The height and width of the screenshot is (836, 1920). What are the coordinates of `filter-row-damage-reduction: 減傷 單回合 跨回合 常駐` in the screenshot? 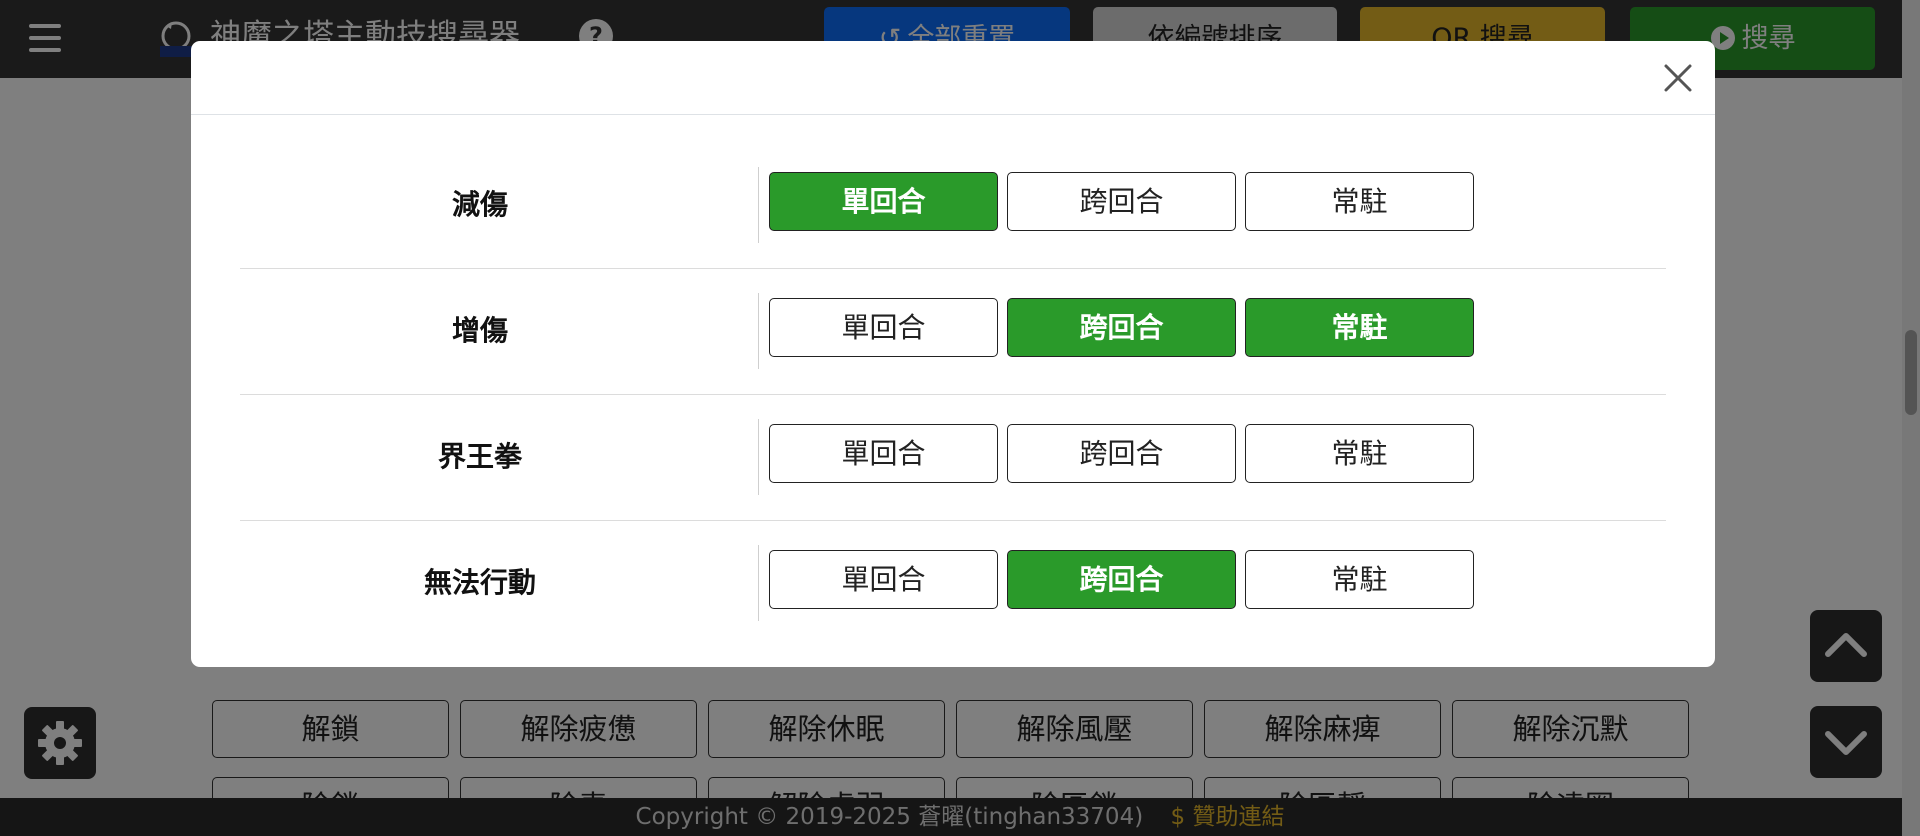 It's located at (953, 205).